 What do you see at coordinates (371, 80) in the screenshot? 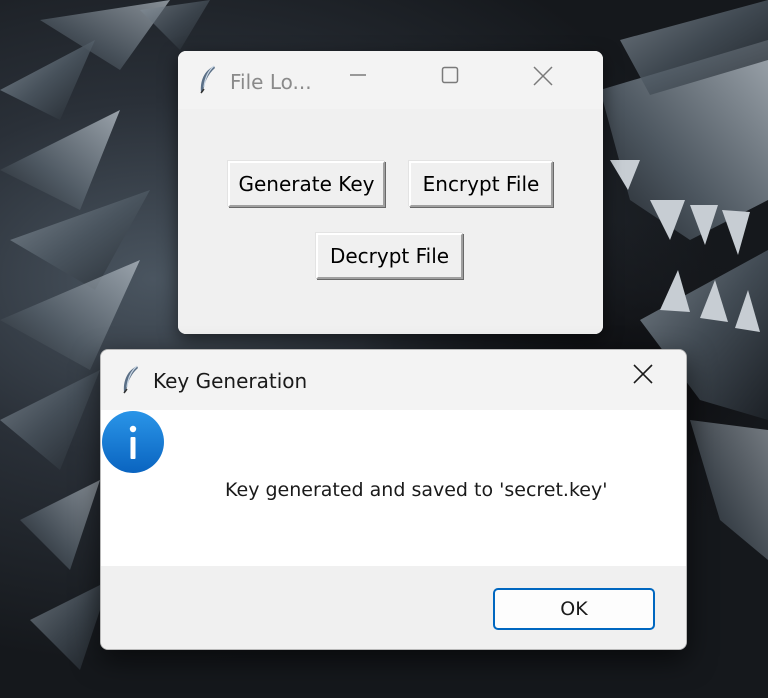
I see `minimize-button` at bounding box center [371, 80].